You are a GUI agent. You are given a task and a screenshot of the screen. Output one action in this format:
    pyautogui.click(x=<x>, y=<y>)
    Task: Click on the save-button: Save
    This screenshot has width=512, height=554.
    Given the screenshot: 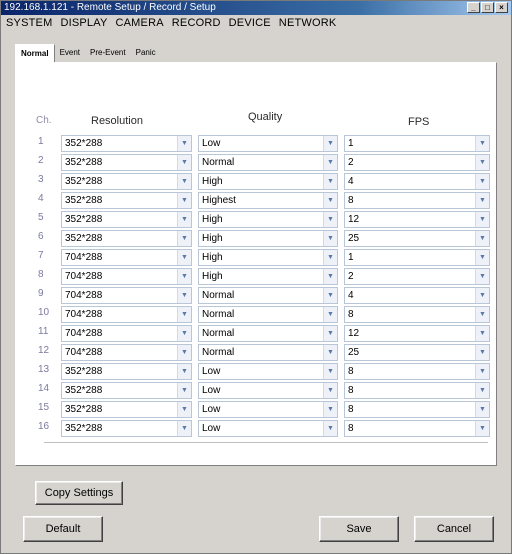 What is the action you would take?
    pyautogui.click(x=359, y=529)
    